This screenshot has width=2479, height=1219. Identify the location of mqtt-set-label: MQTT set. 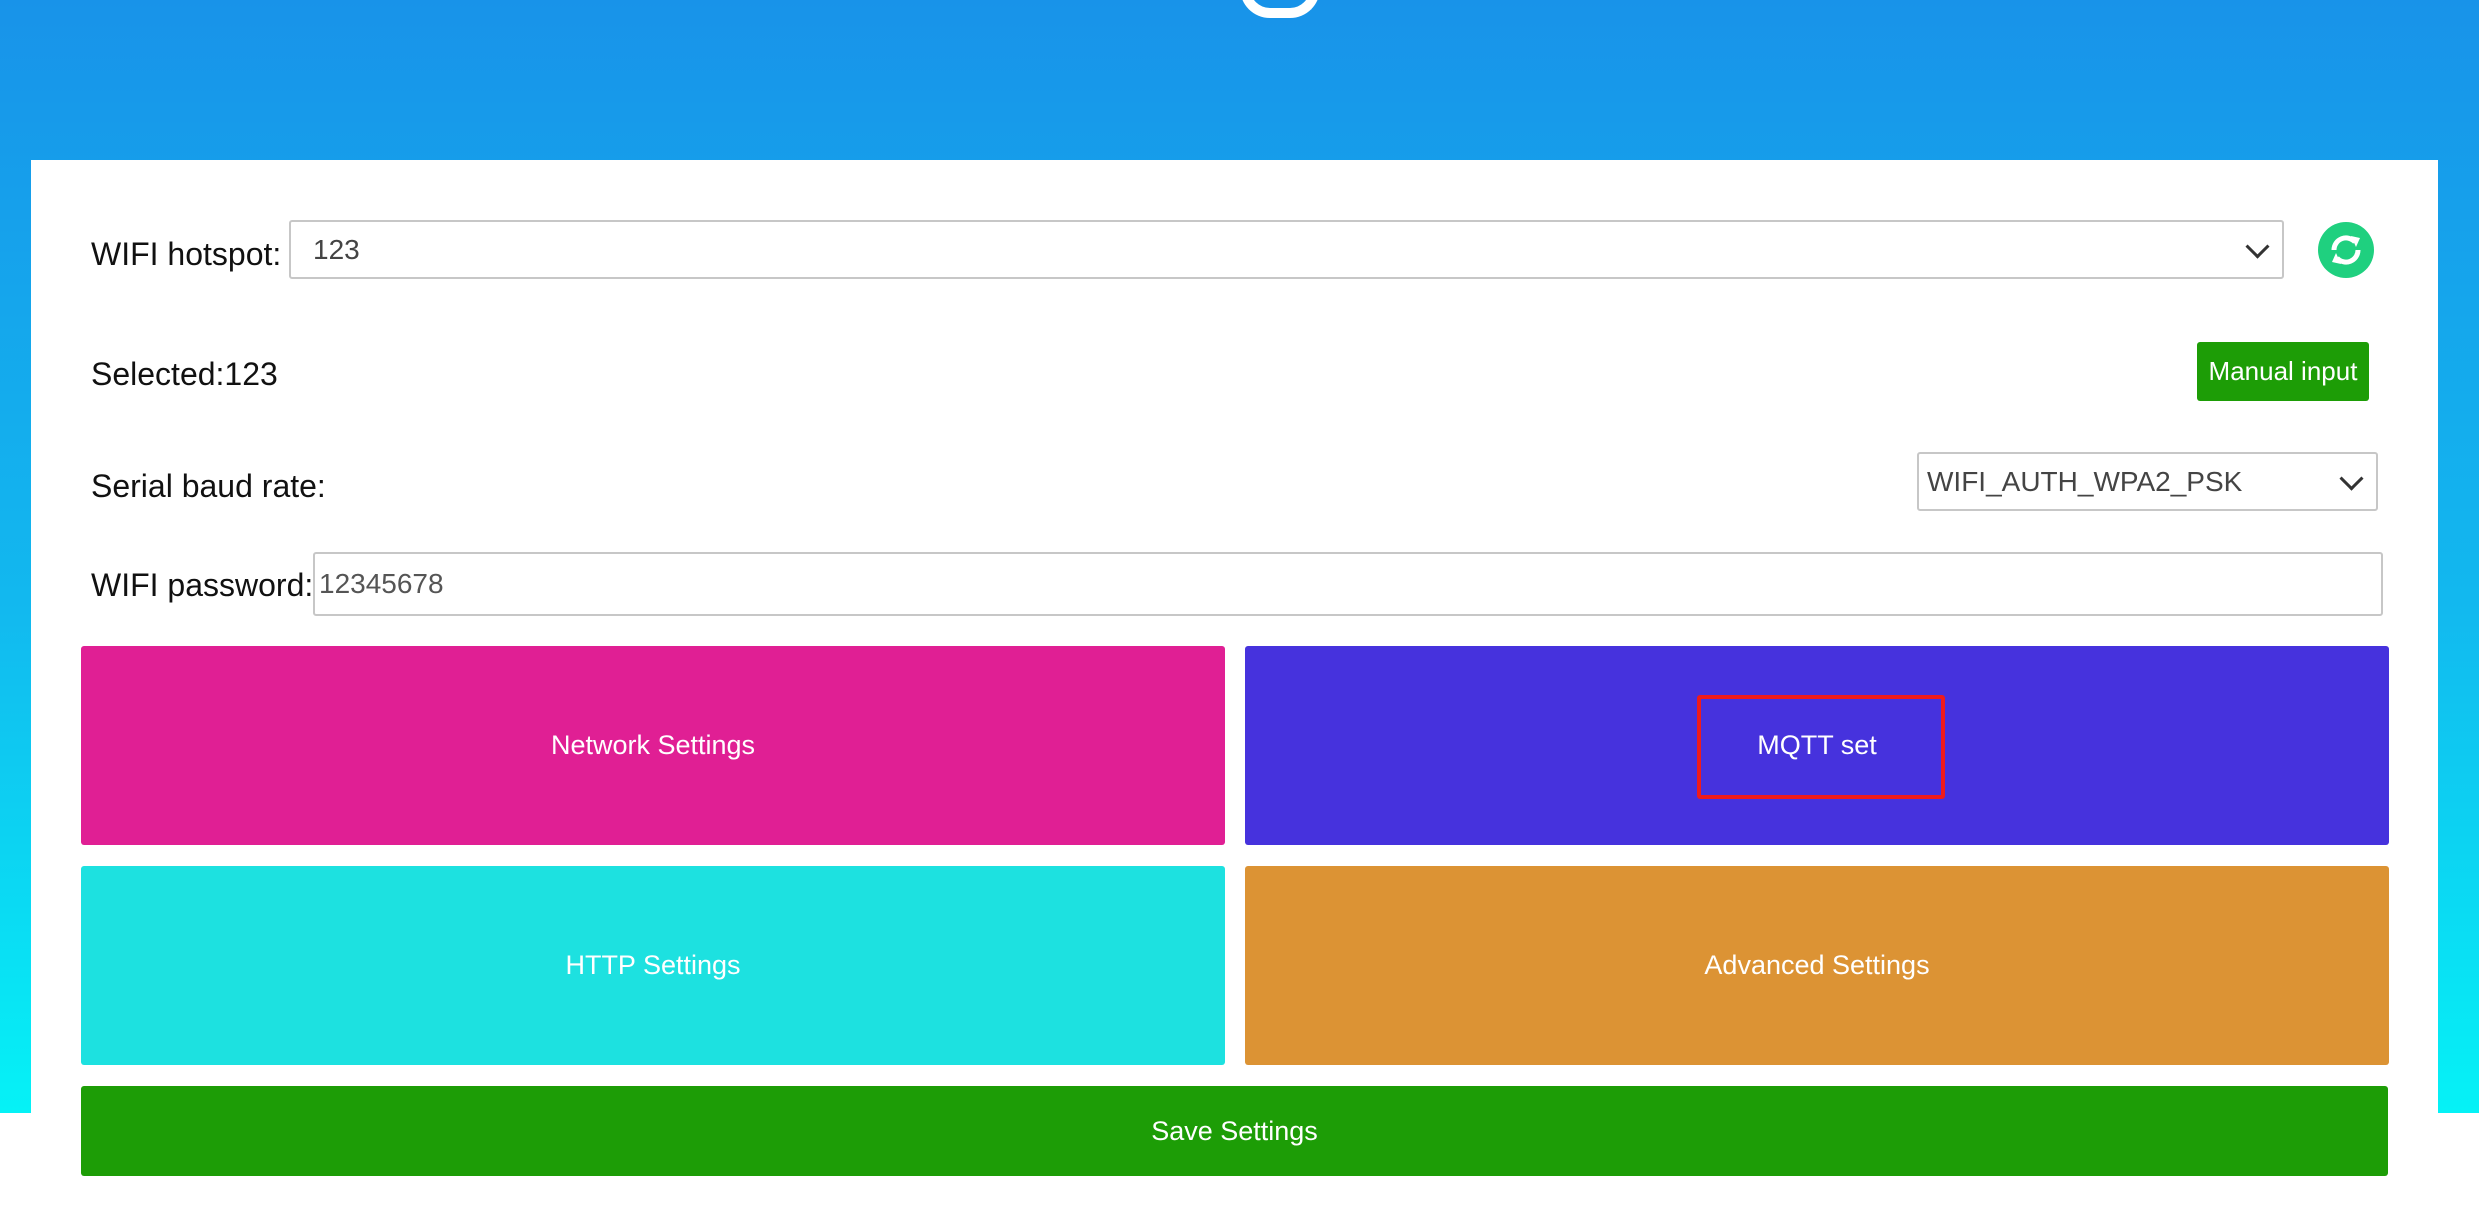
(1817, 745).